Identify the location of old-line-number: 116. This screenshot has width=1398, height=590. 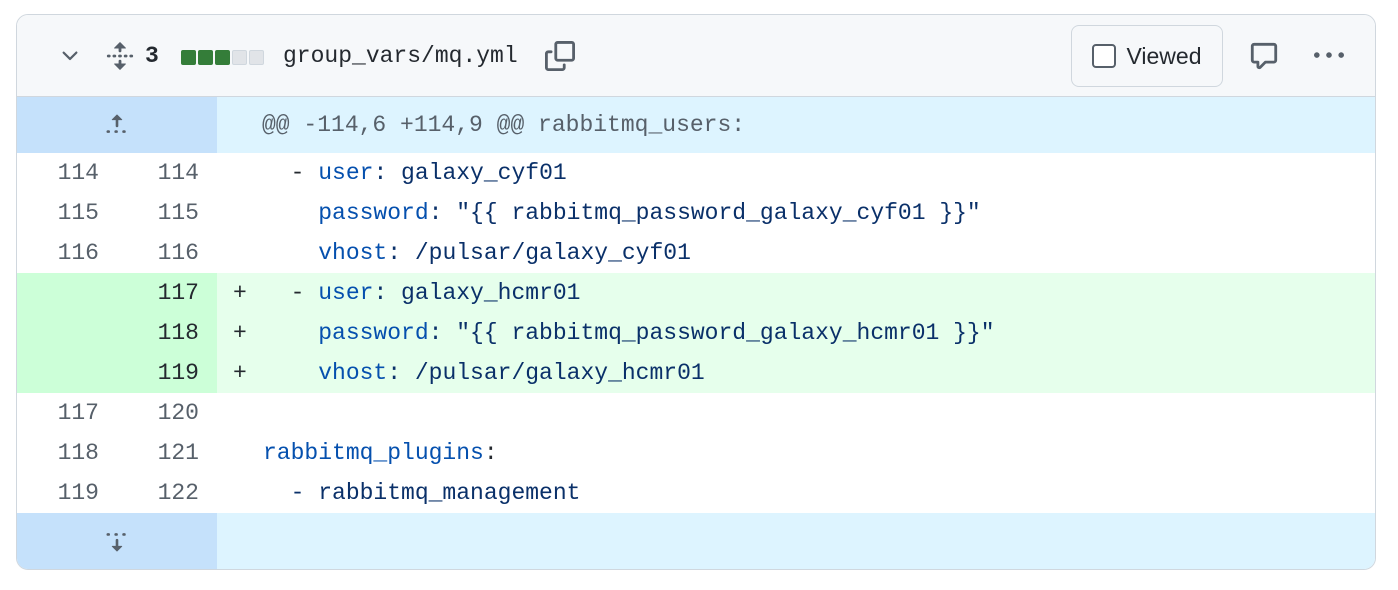
(67, 253).